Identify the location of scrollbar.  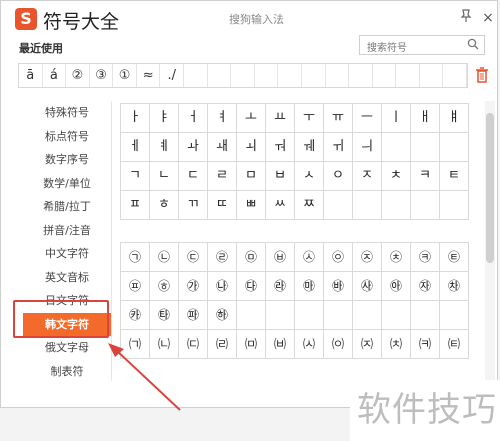
(490, 241).